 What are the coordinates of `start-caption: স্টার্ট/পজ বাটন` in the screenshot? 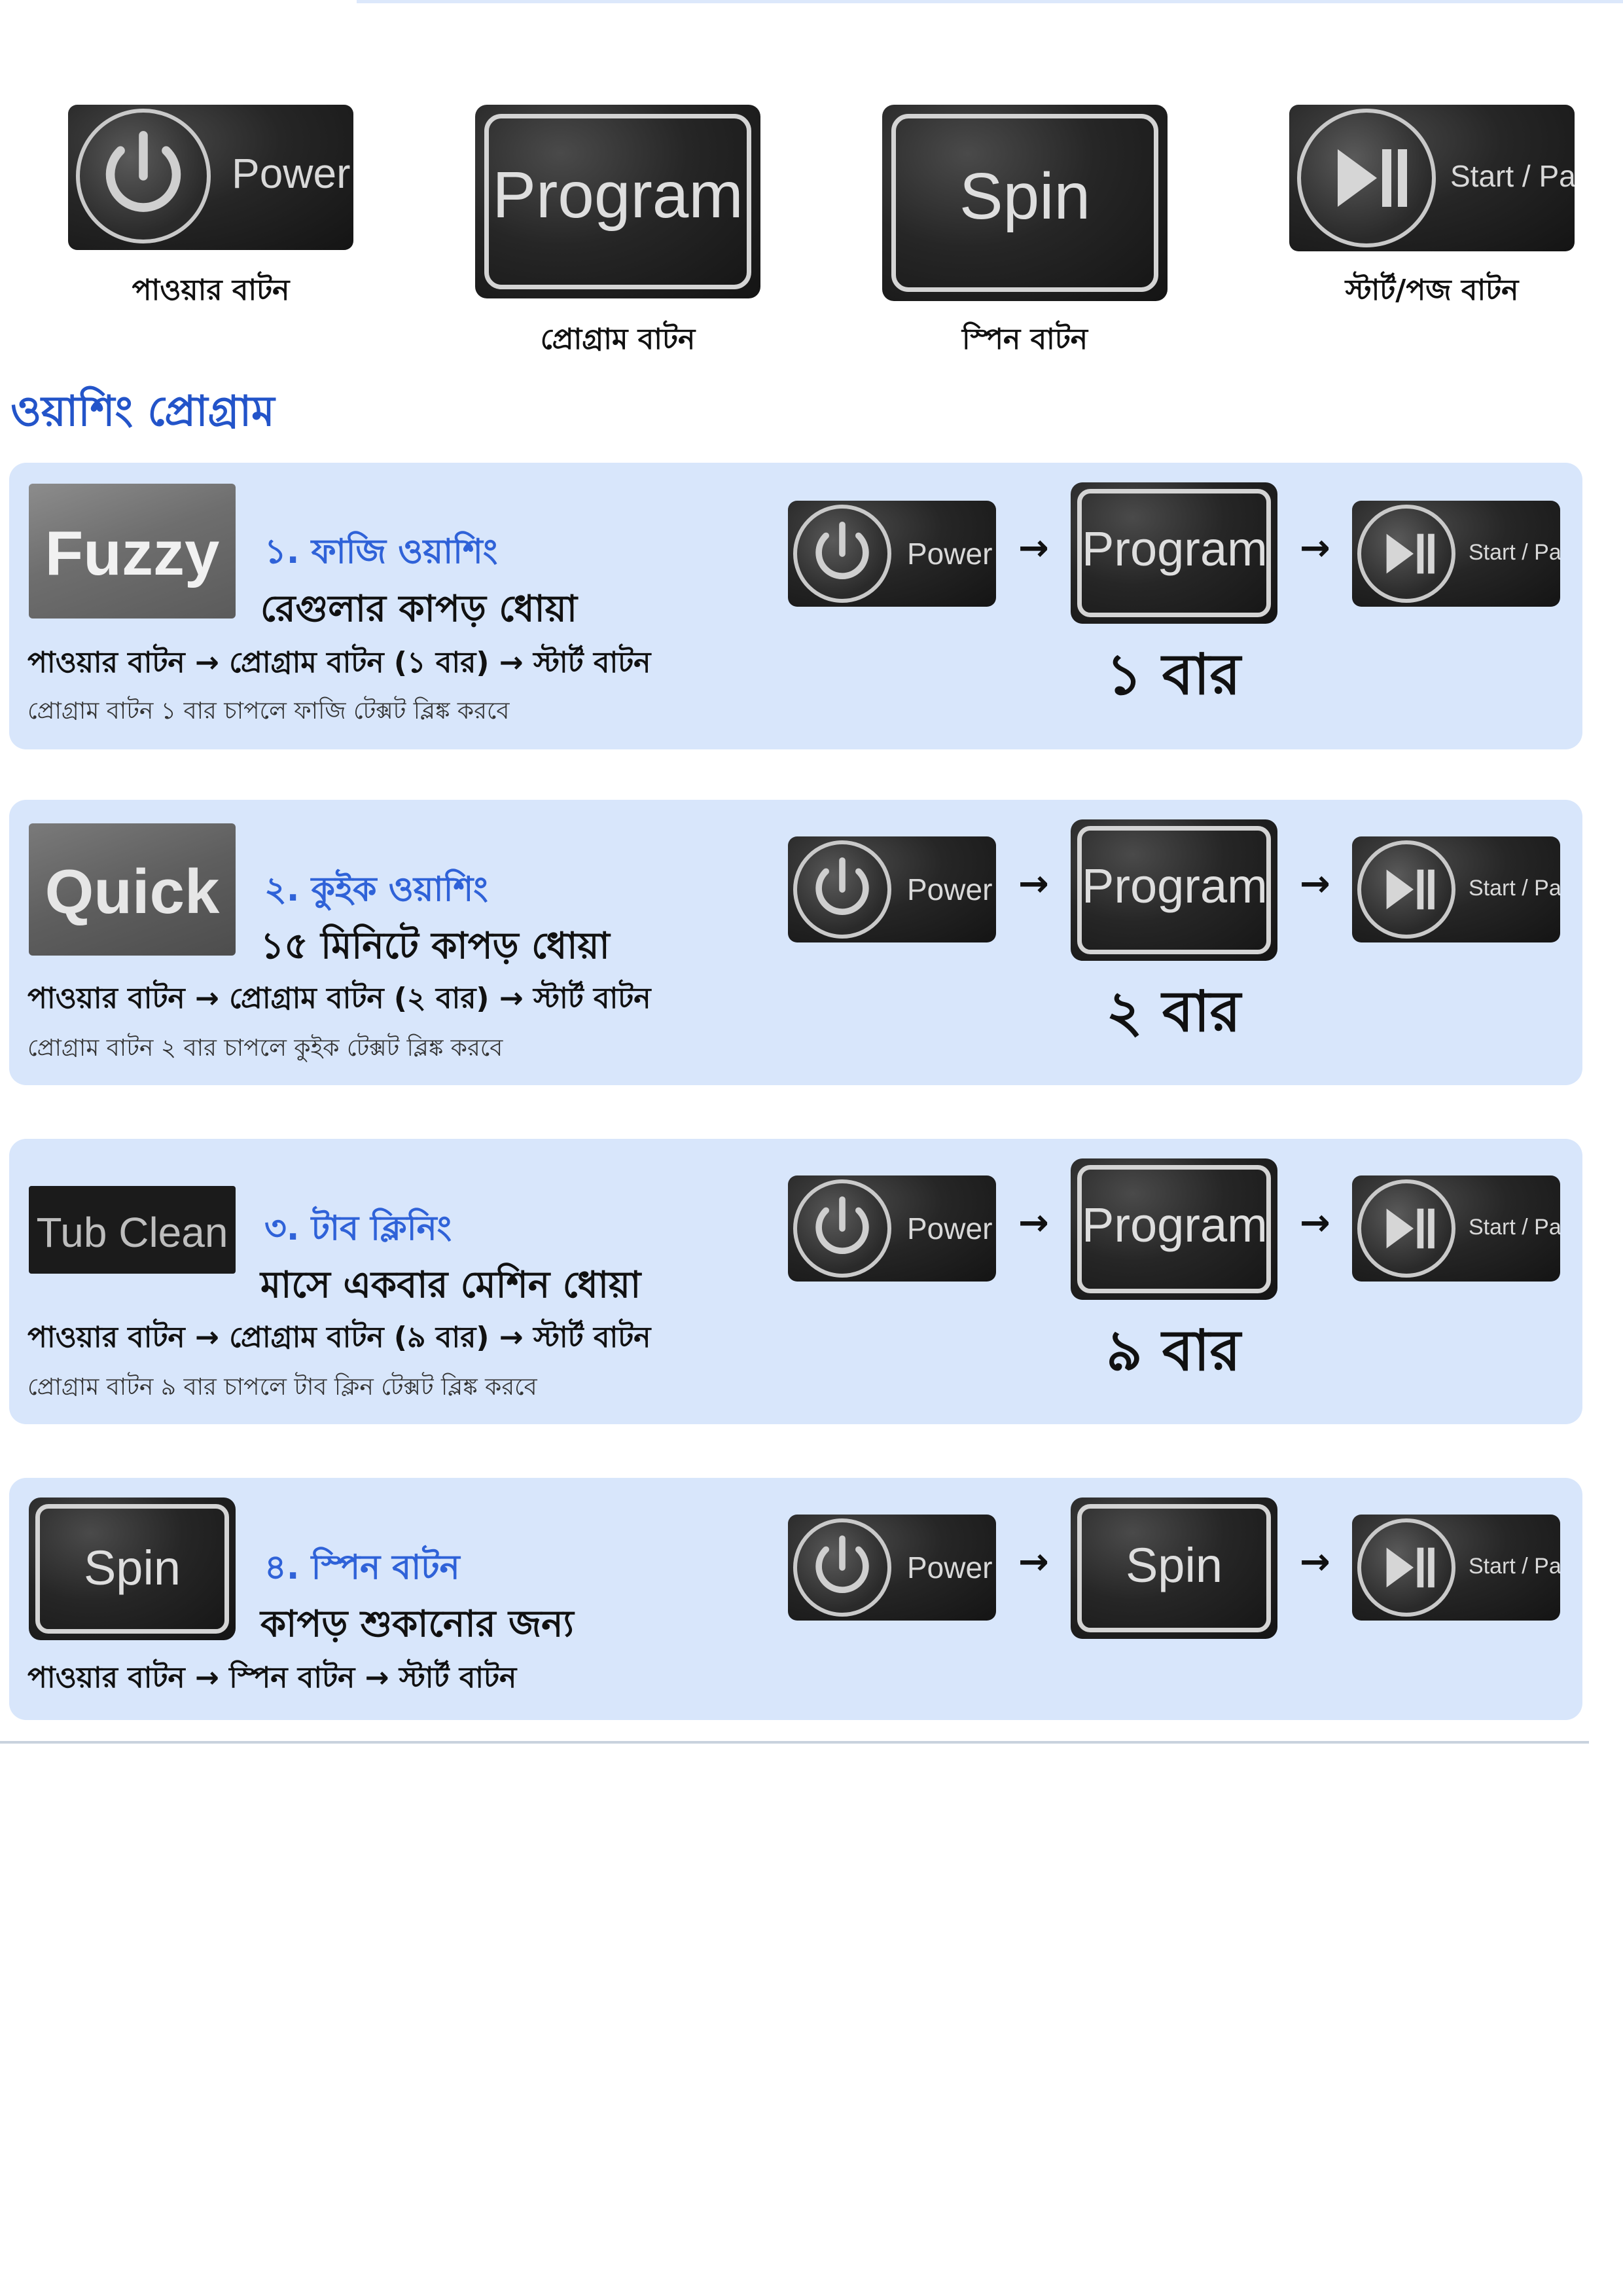 It's located at (1432, 290).